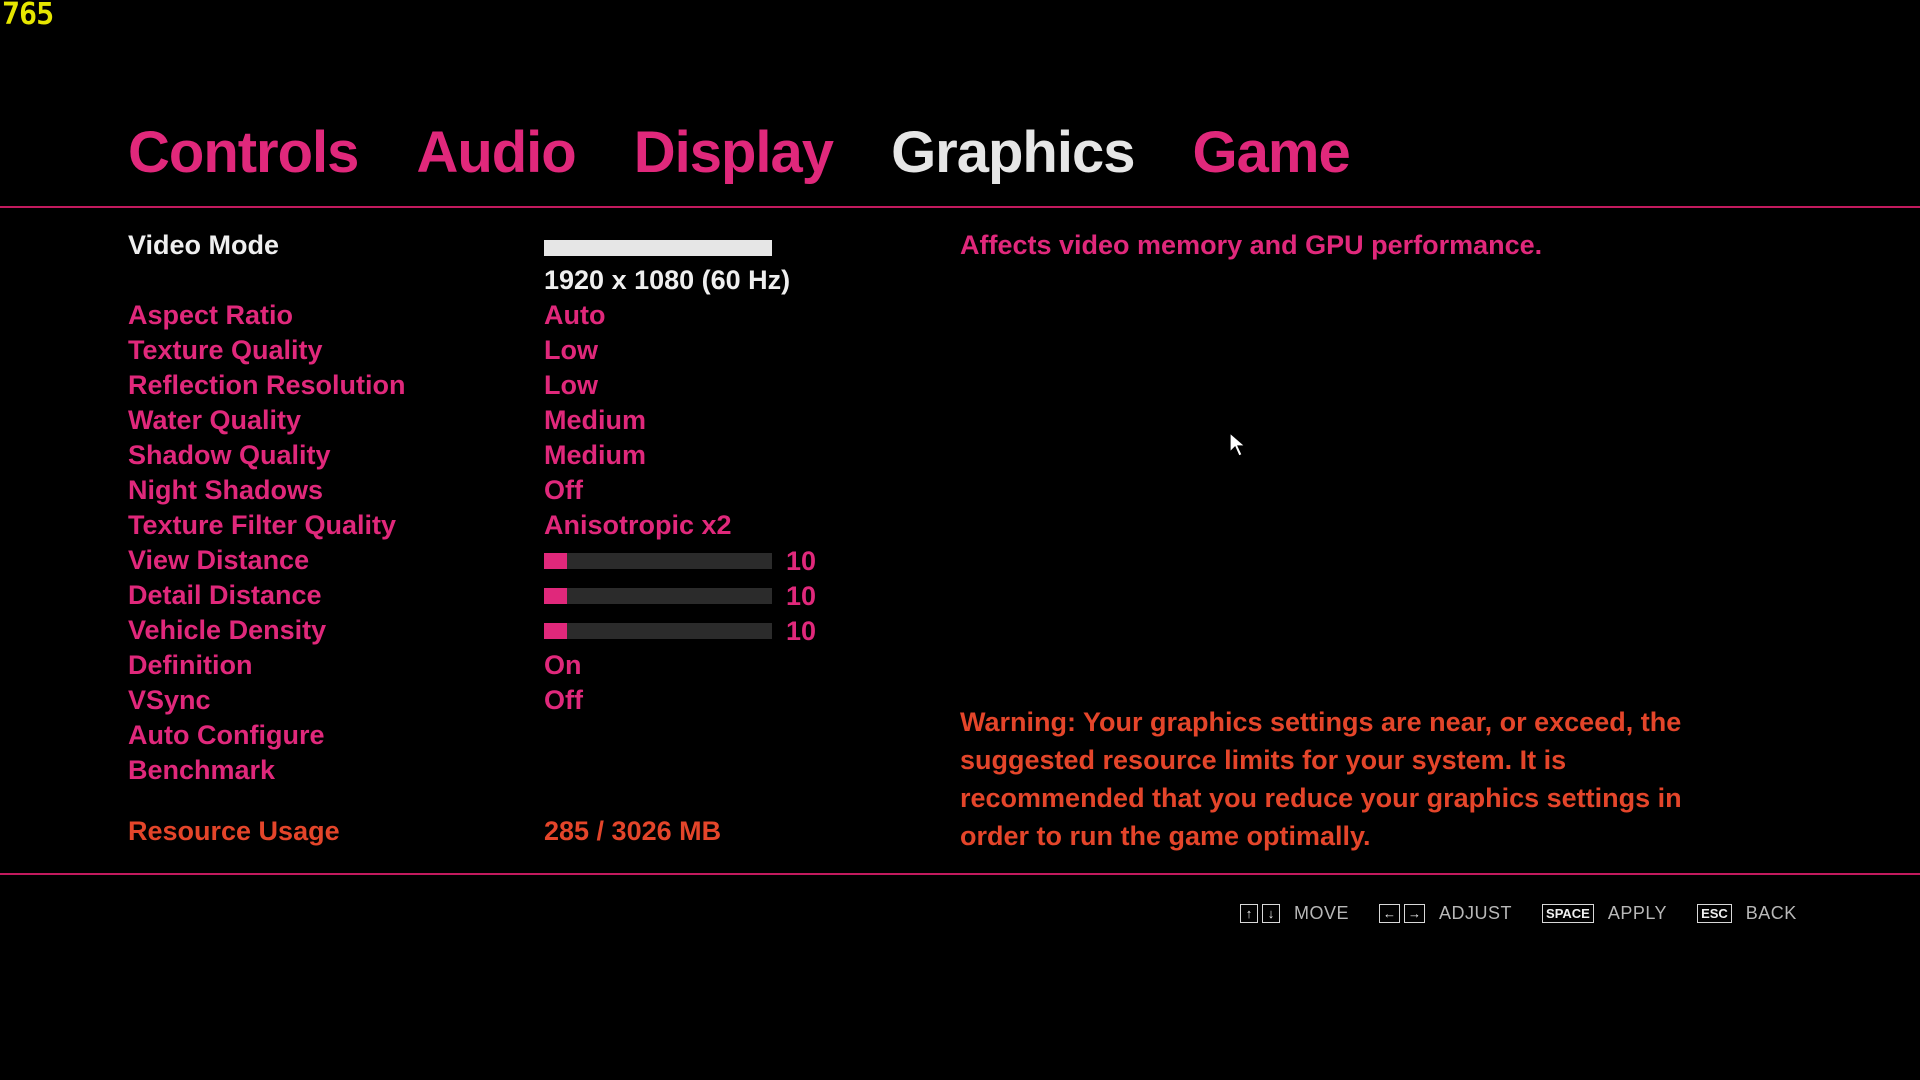 This screenshot has height=1080, width=1920. What do you see at coordinates (496, 153) in the screenshot?
I see `tab-audio: Audio` at bounding box center [496, 153].